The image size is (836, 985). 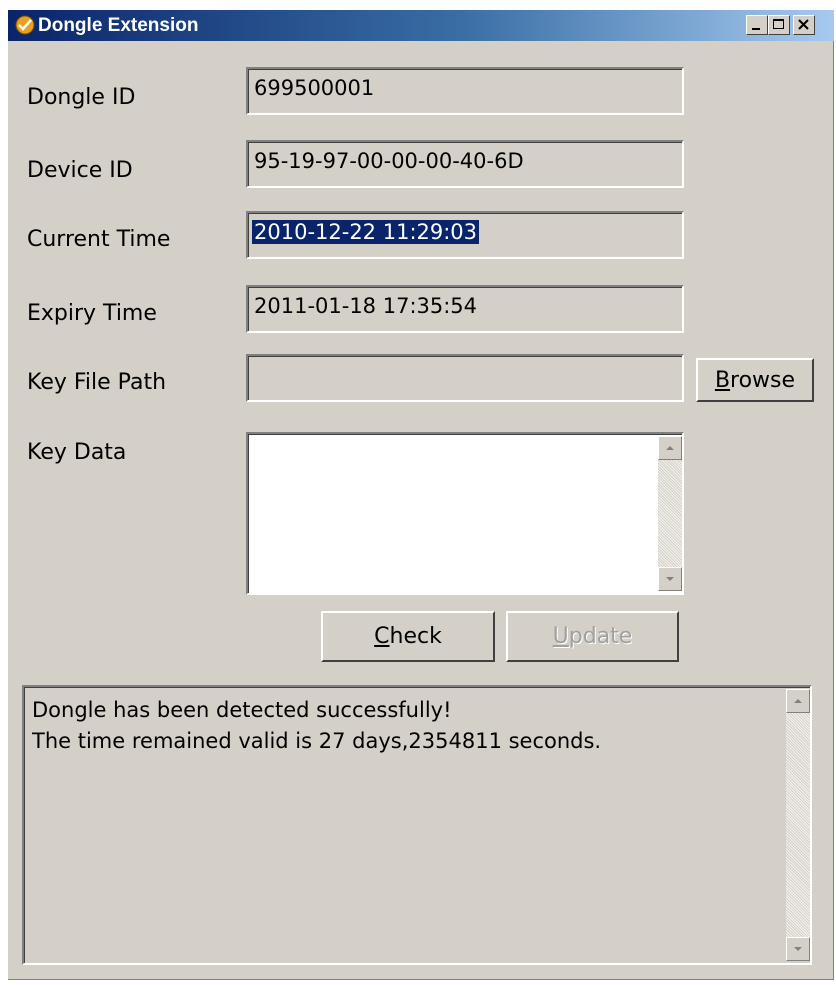 I want to click on update-button-label: Update, so click(x=592, y=636).